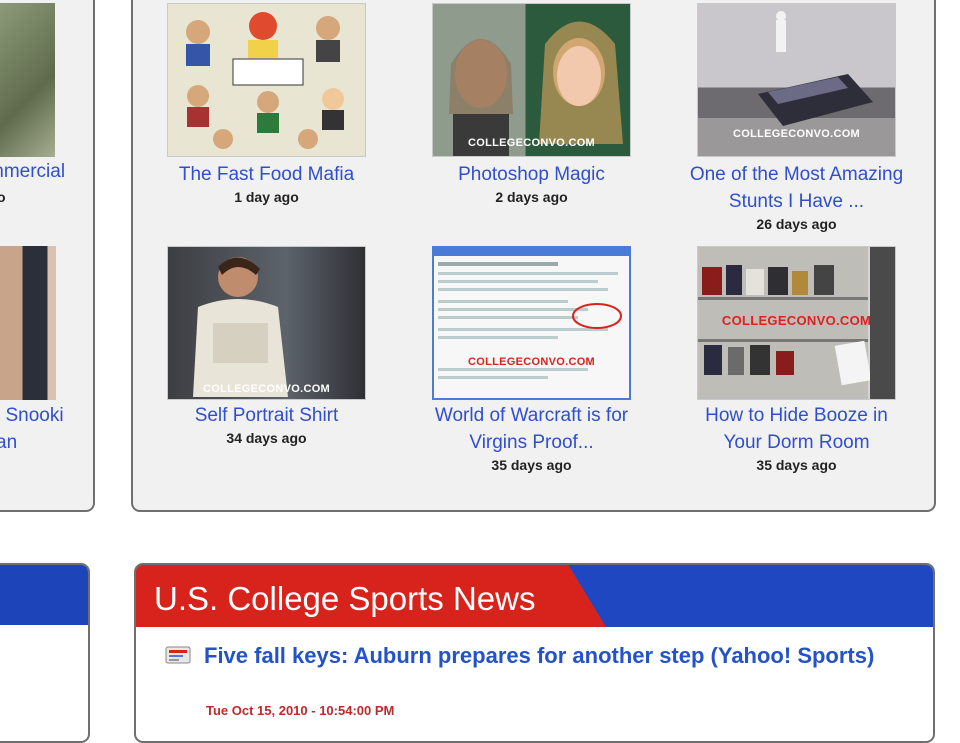  I want to click on video-age: 2 days ago, so click(531, 197).